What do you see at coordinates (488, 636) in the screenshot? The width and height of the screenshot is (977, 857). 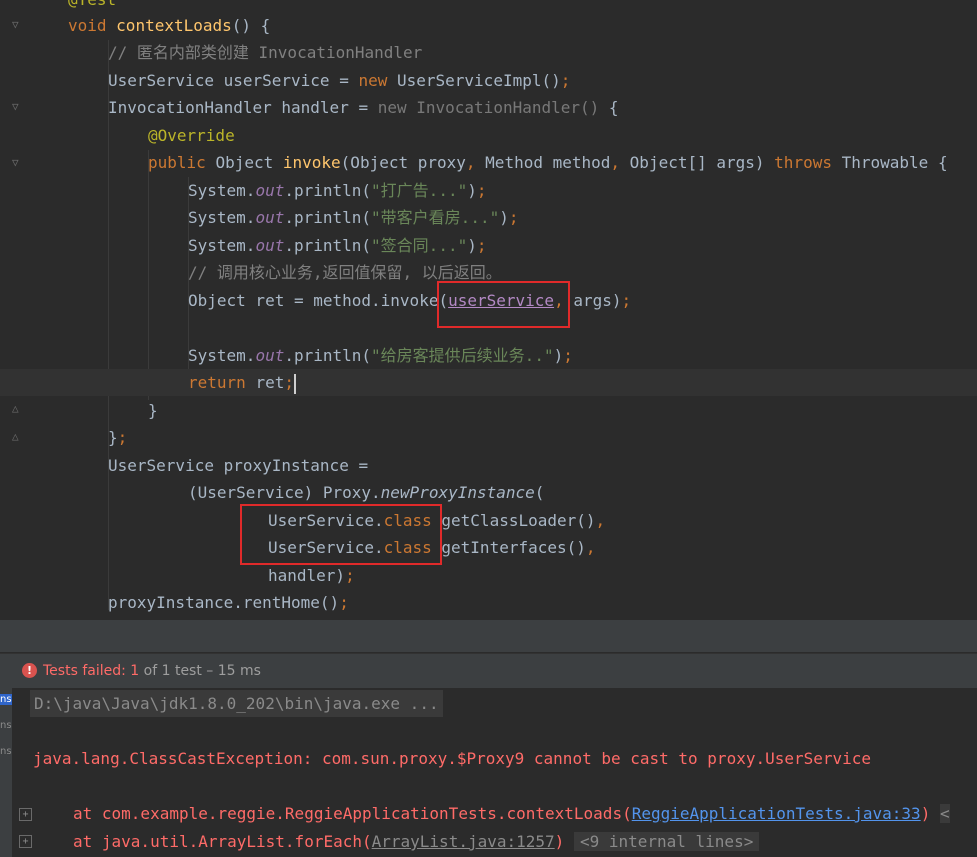 I see `panel-separator` at bounding box center [488, 636].